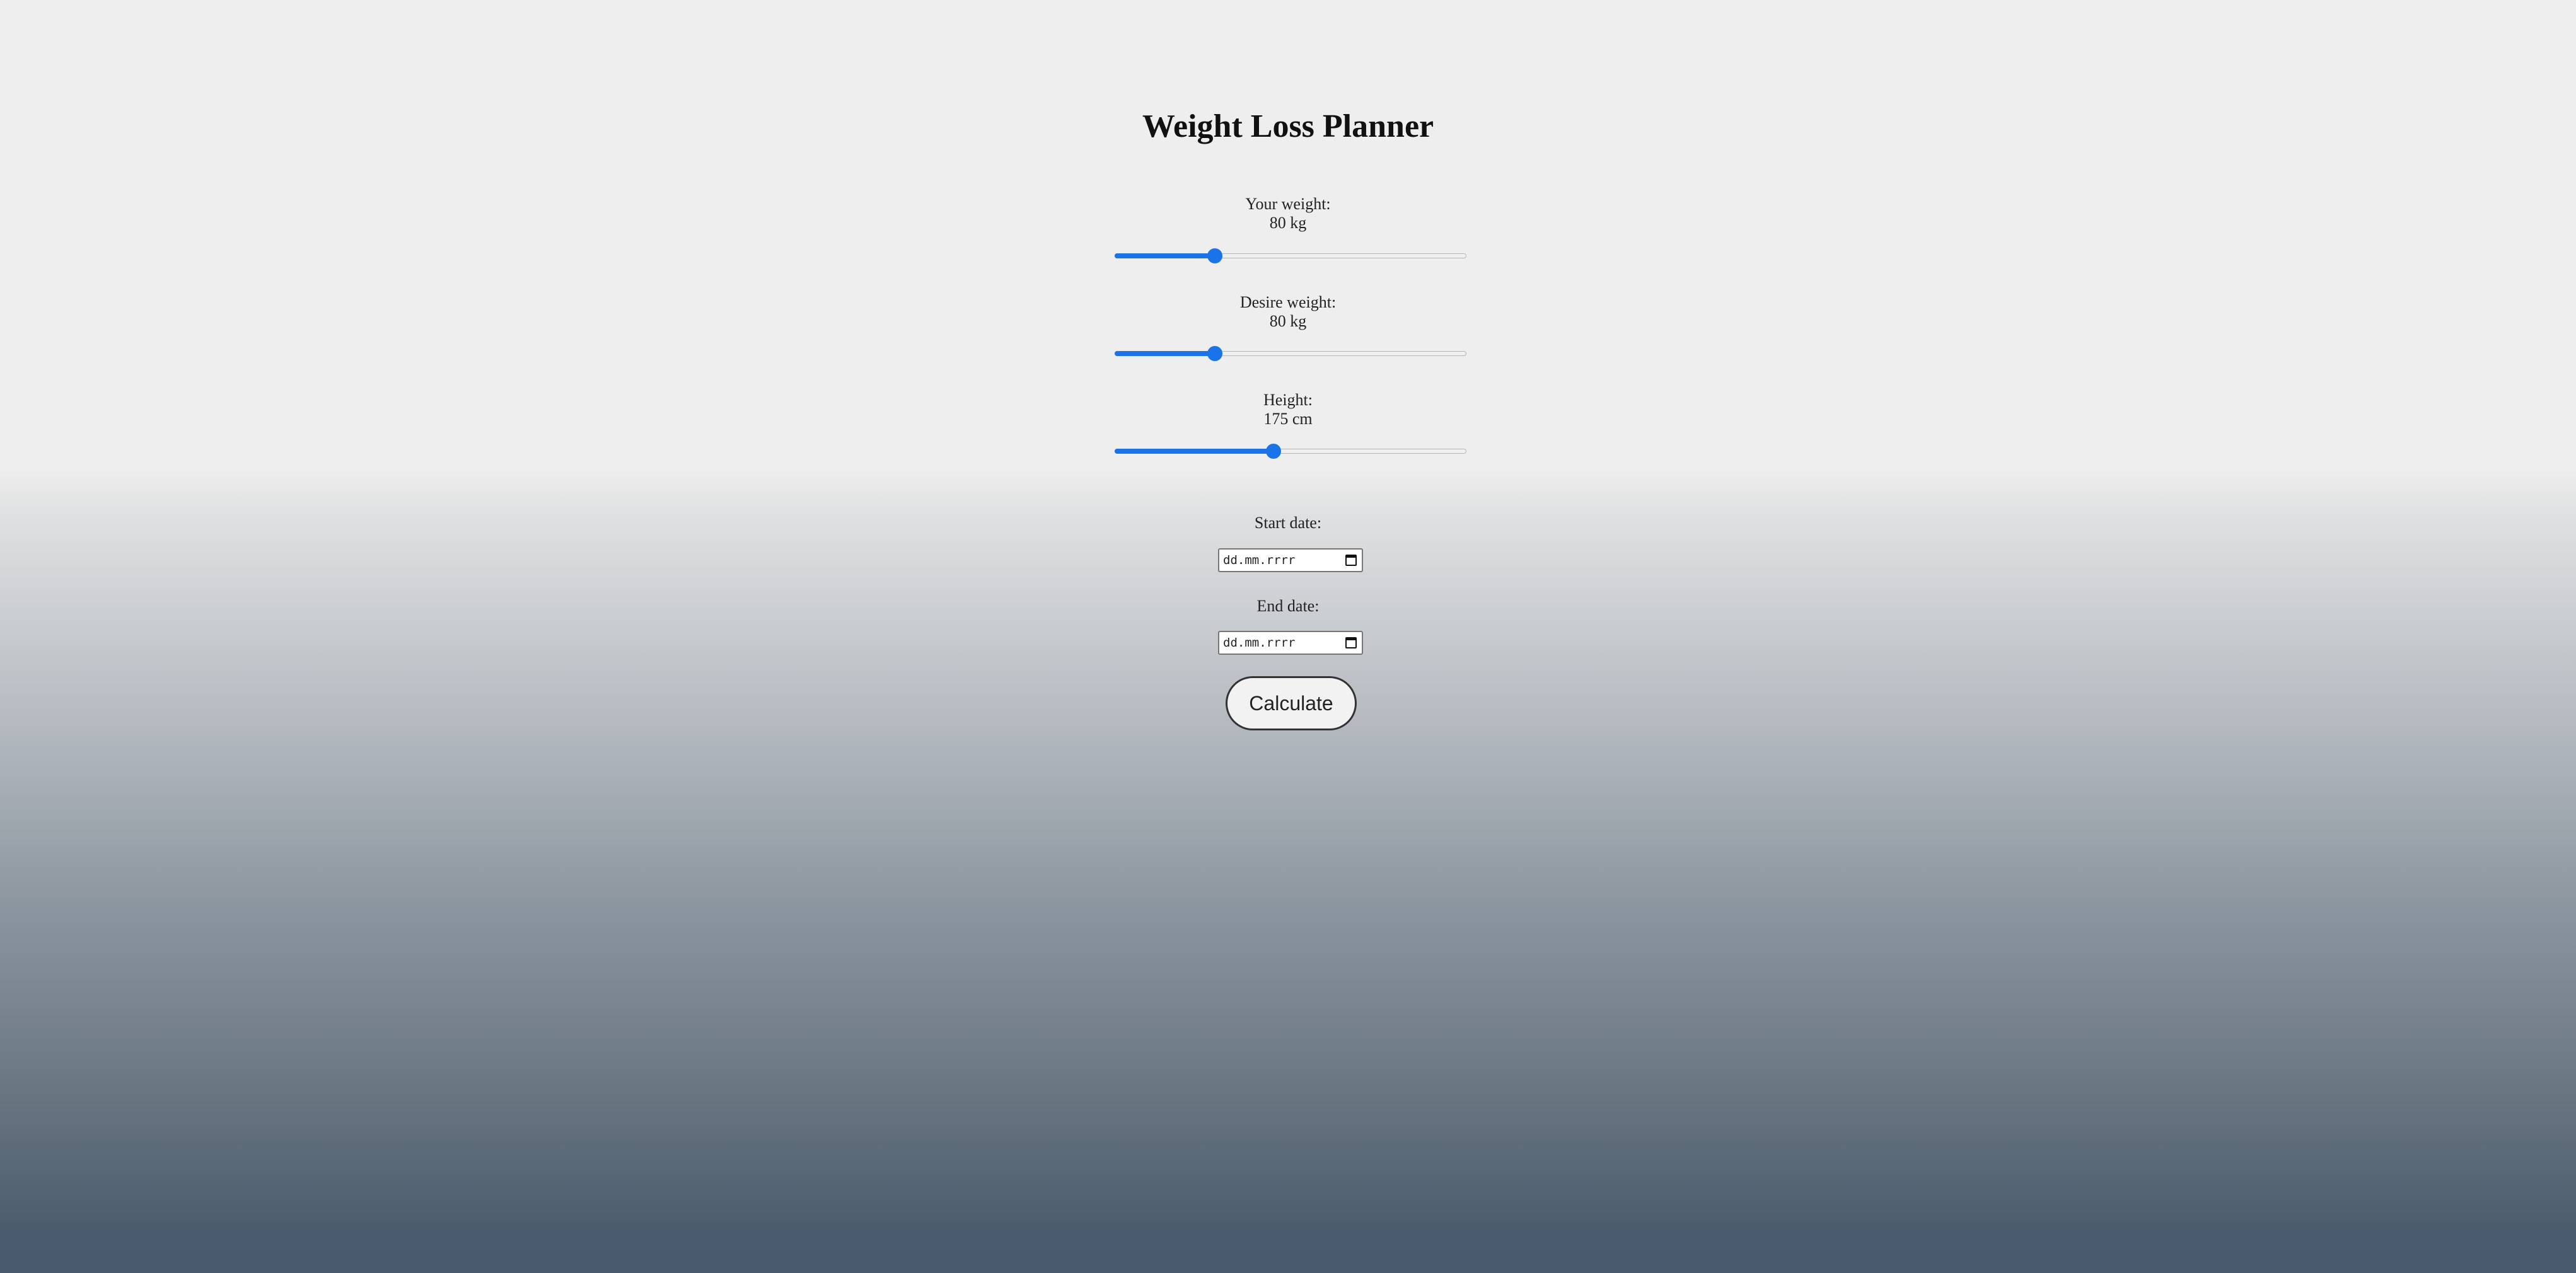  What do you see at coordinates (1291, 703) in the screenshot?
I see `calculate-button: Calculate` at bounding box center [1291, 703].